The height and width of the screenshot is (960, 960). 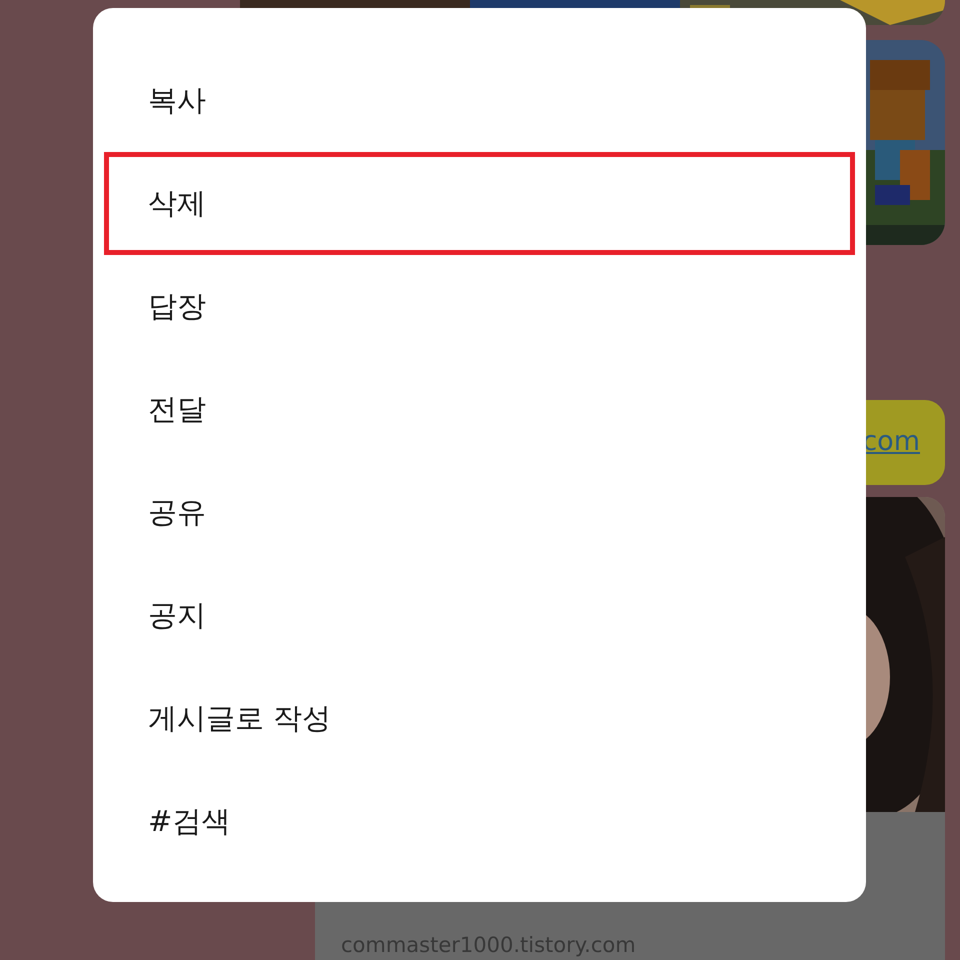 I want to click on menu-item: 답장, so click(x=479, y=306).